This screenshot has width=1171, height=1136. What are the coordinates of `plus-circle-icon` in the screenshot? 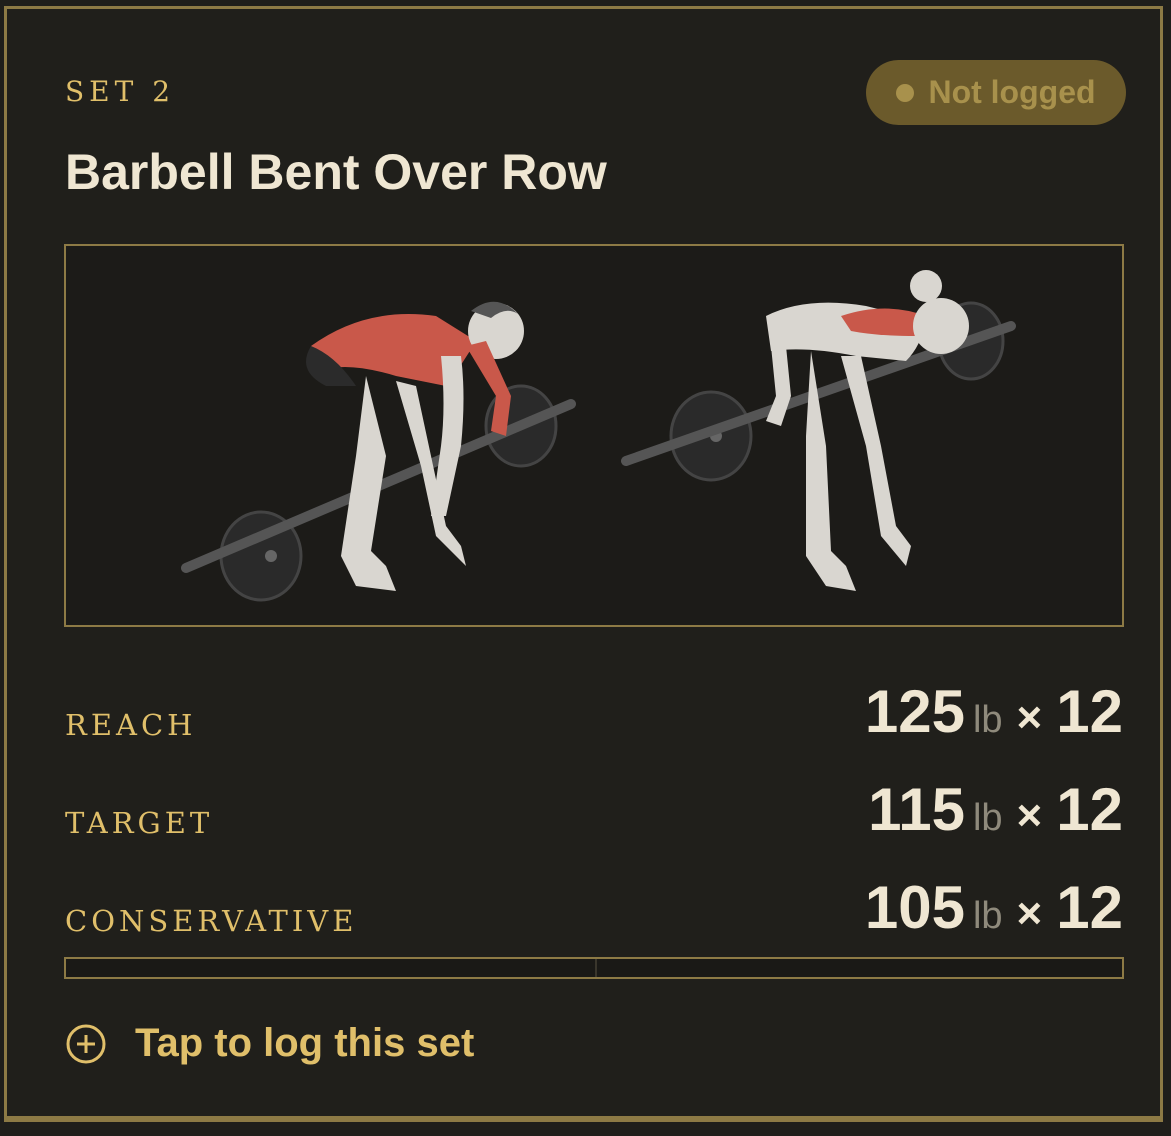 It's located at (86, 1043).